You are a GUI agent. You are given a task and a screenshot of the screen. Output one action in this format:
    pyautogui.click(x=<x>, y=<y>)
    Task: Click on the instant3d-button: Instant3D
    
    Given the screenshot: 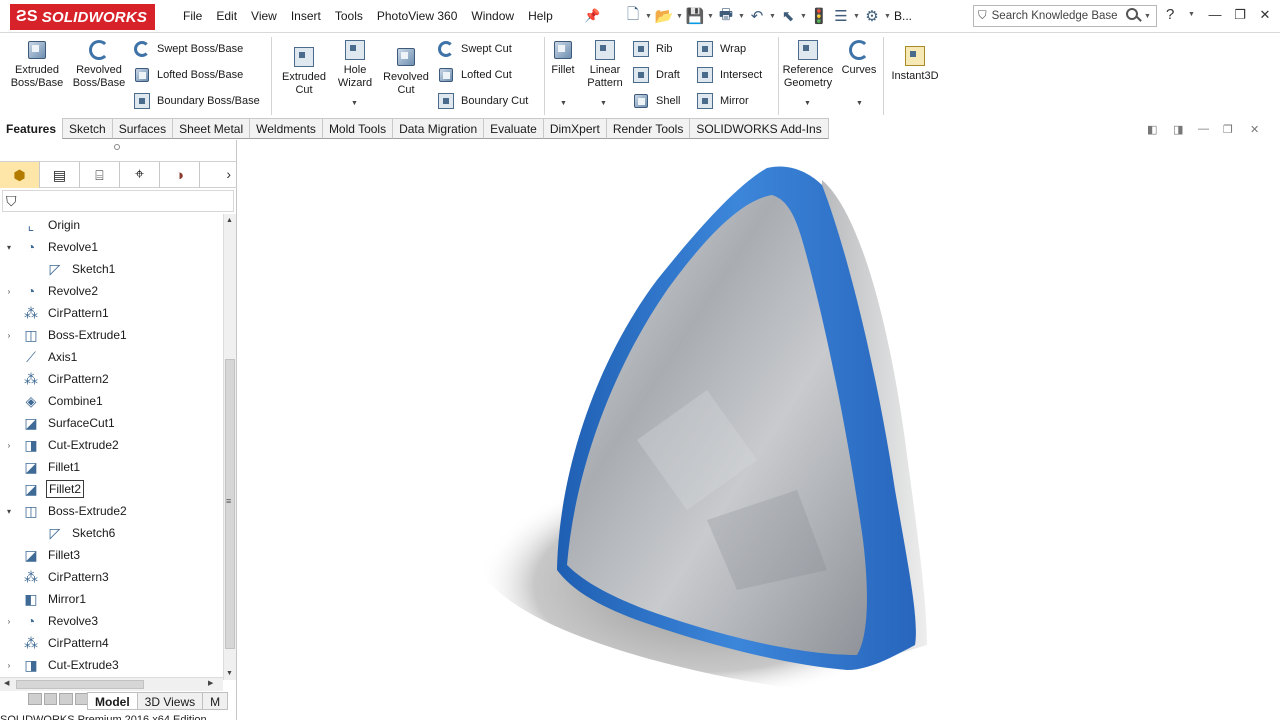 What is the action you would take?
    pyautogui.click(x=915, y=64)
    